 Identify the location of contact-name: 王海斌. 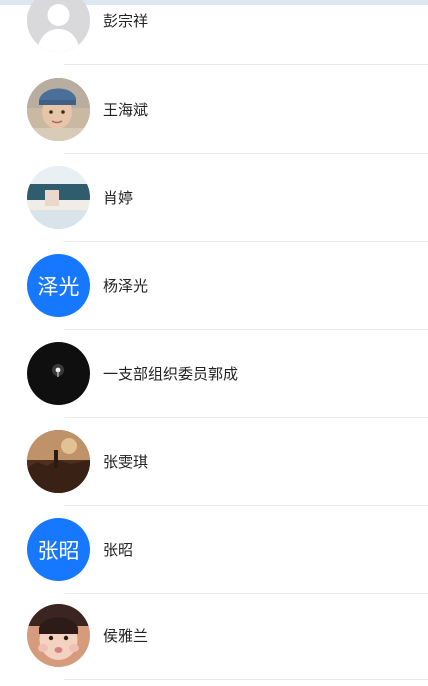
(126, 110).